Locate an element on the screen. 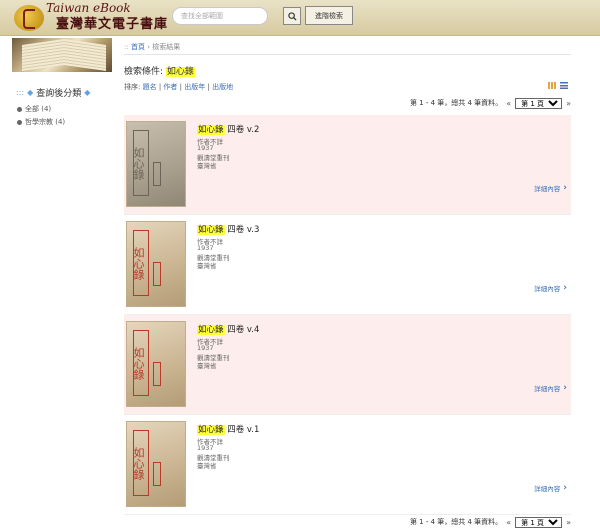 Image resolution: width=600 pixels, height=528 pixels. pager-top: 第 1 - 4 筆，總共 4 筆資料。 « 第 1 頁 » is located at coordinates (483, 103).